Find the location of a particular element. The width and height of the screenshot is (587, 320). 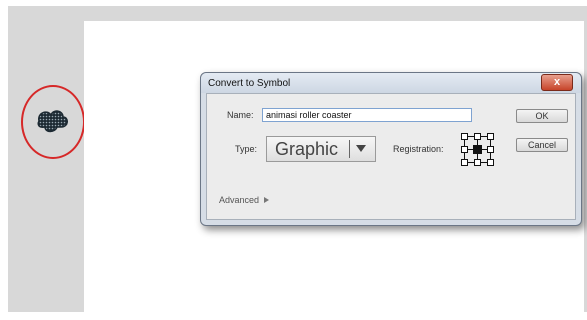

registration-point-middle-right is located at coordinates (490, 149).